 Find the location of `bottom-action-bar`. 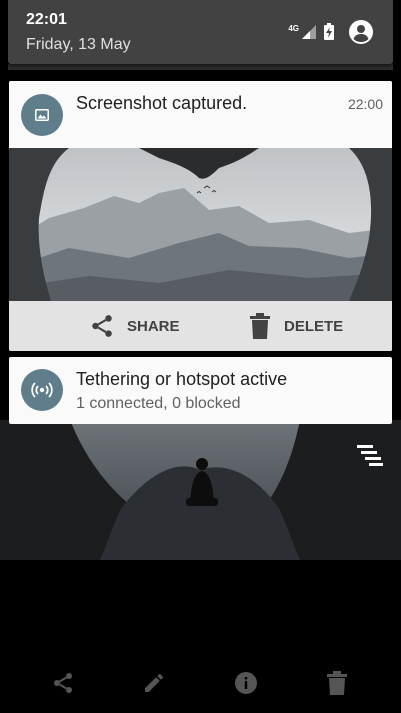

bottom-action-bar is located at coordinates (200, 684).